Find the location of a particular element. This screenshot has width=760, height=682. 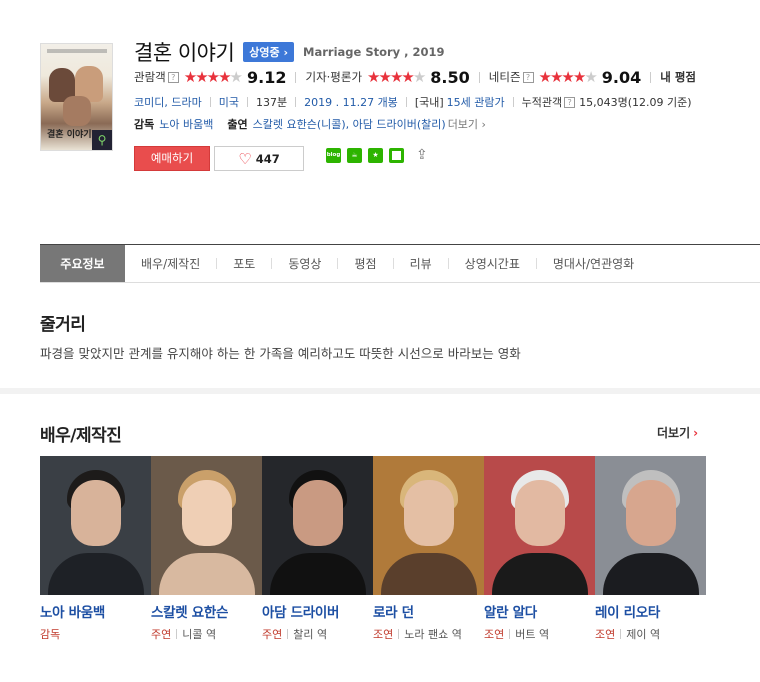

rating-score: 8.50 is located at coordinates (450, 77).